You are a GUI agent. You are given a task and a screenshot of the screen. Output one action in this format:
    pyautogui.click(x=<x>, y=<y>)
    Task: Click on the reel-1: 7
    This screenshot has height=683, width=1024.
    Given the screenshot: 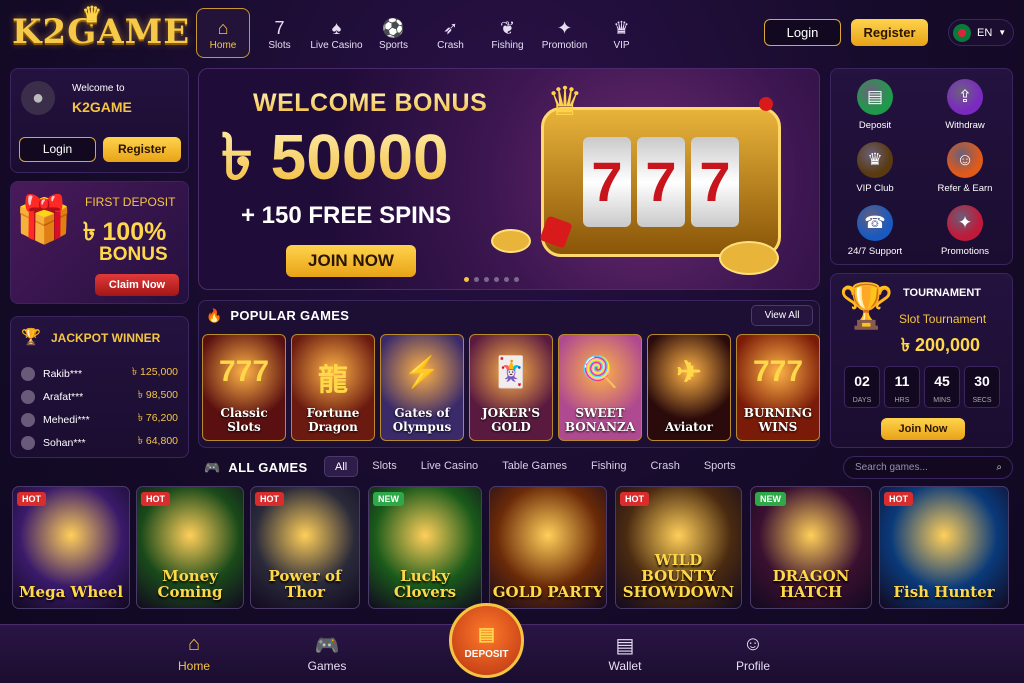 What is the action you would take?
    pyautogui.click(x=607, y=182)
    